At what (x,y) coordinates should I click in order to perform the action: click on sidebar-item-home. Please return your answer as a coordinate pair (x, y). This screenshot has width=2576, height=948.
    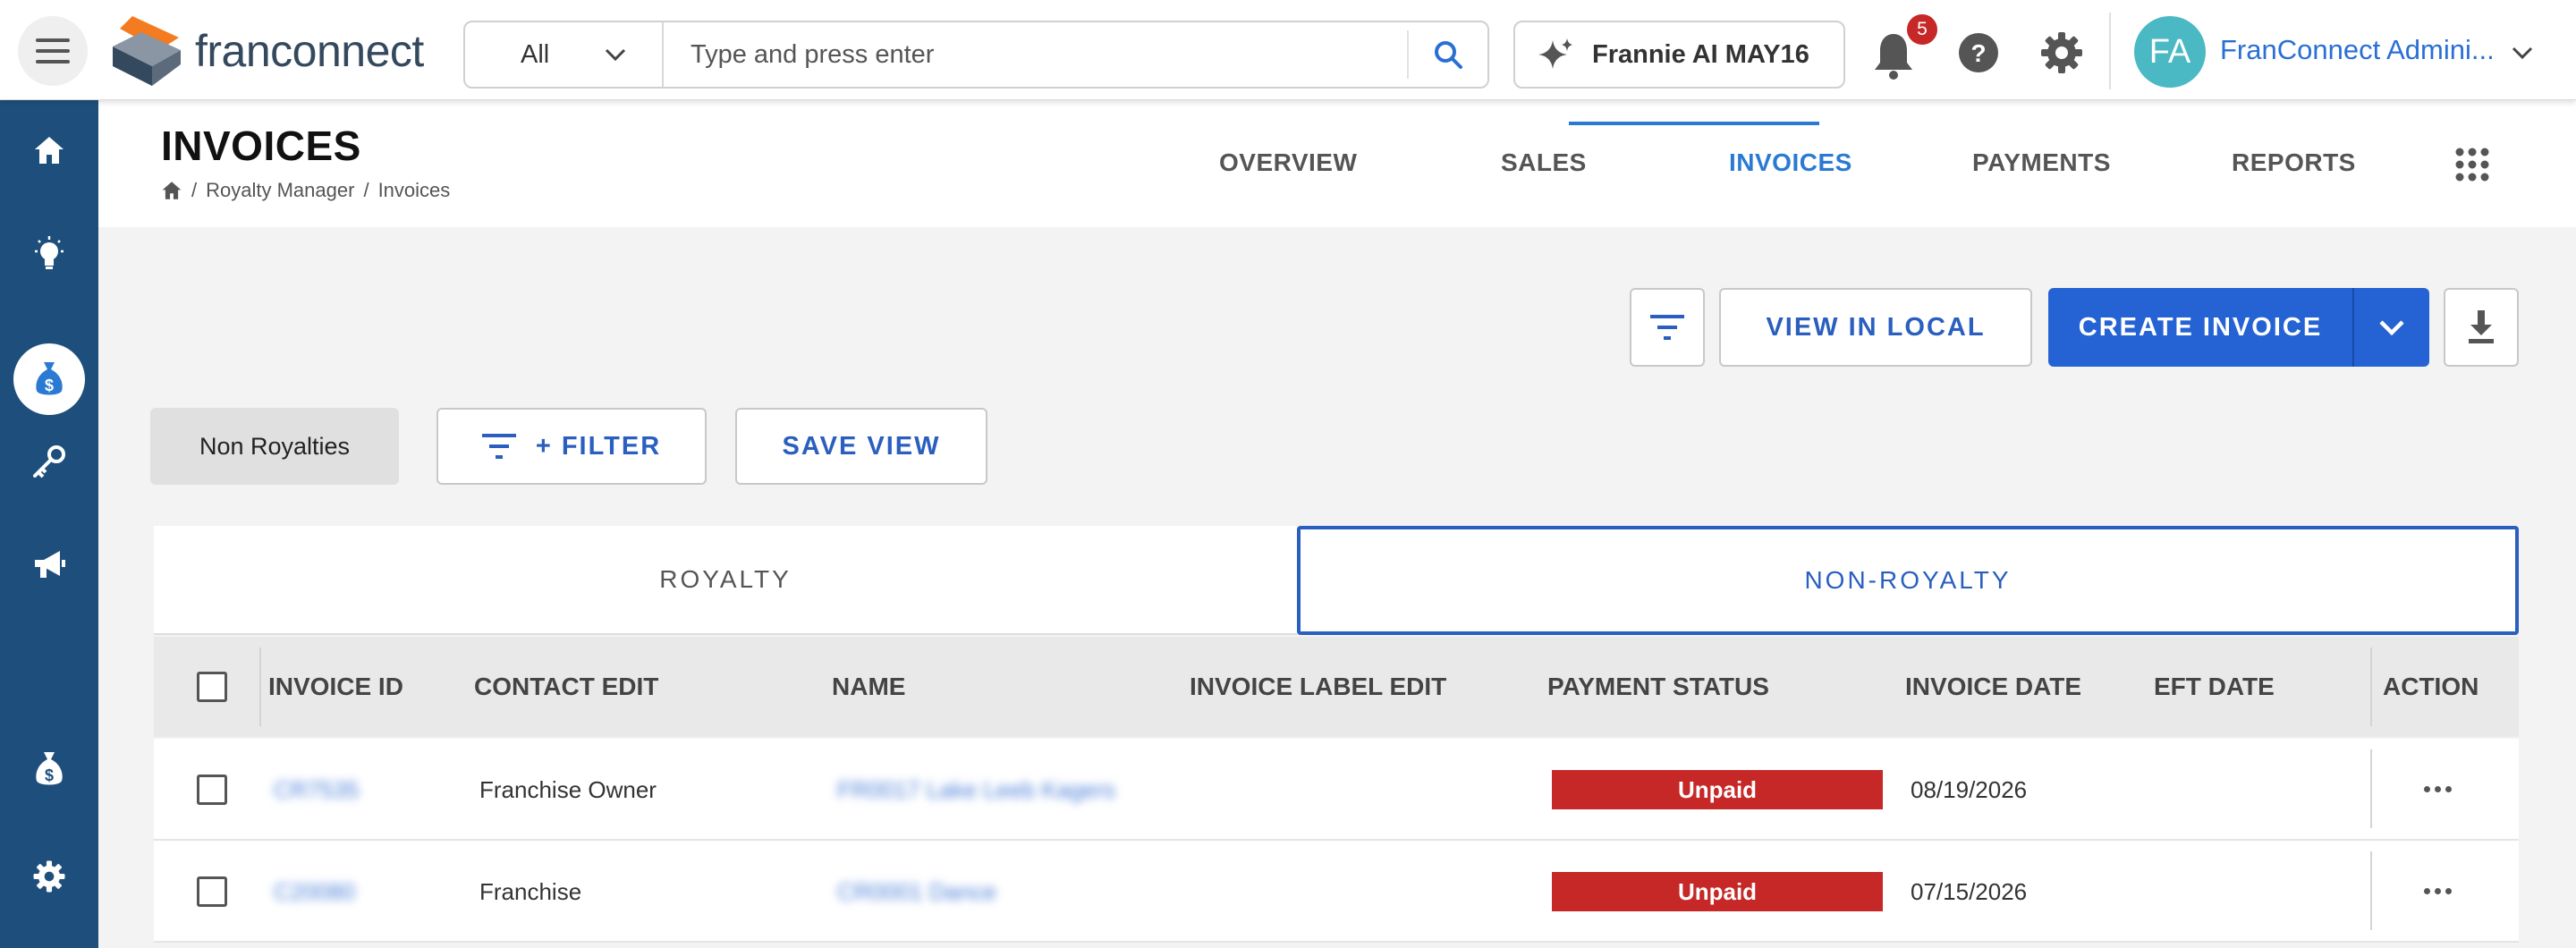
    Looking at the image, I should click on (49, 150).